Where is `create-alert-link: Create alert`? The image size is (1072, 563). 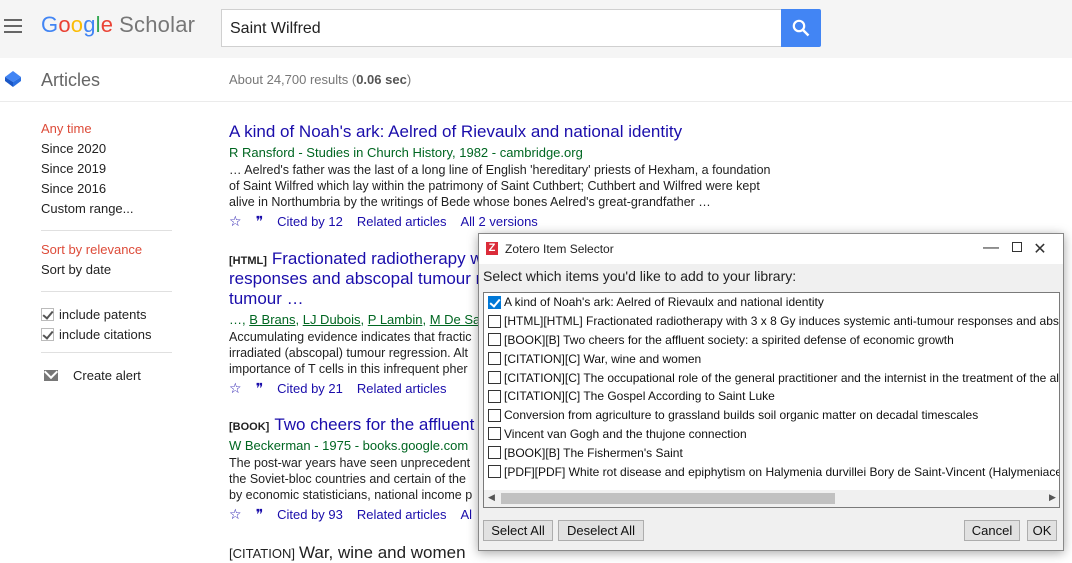
create-alert-link: Create alert is located at coordinates (108, 375).